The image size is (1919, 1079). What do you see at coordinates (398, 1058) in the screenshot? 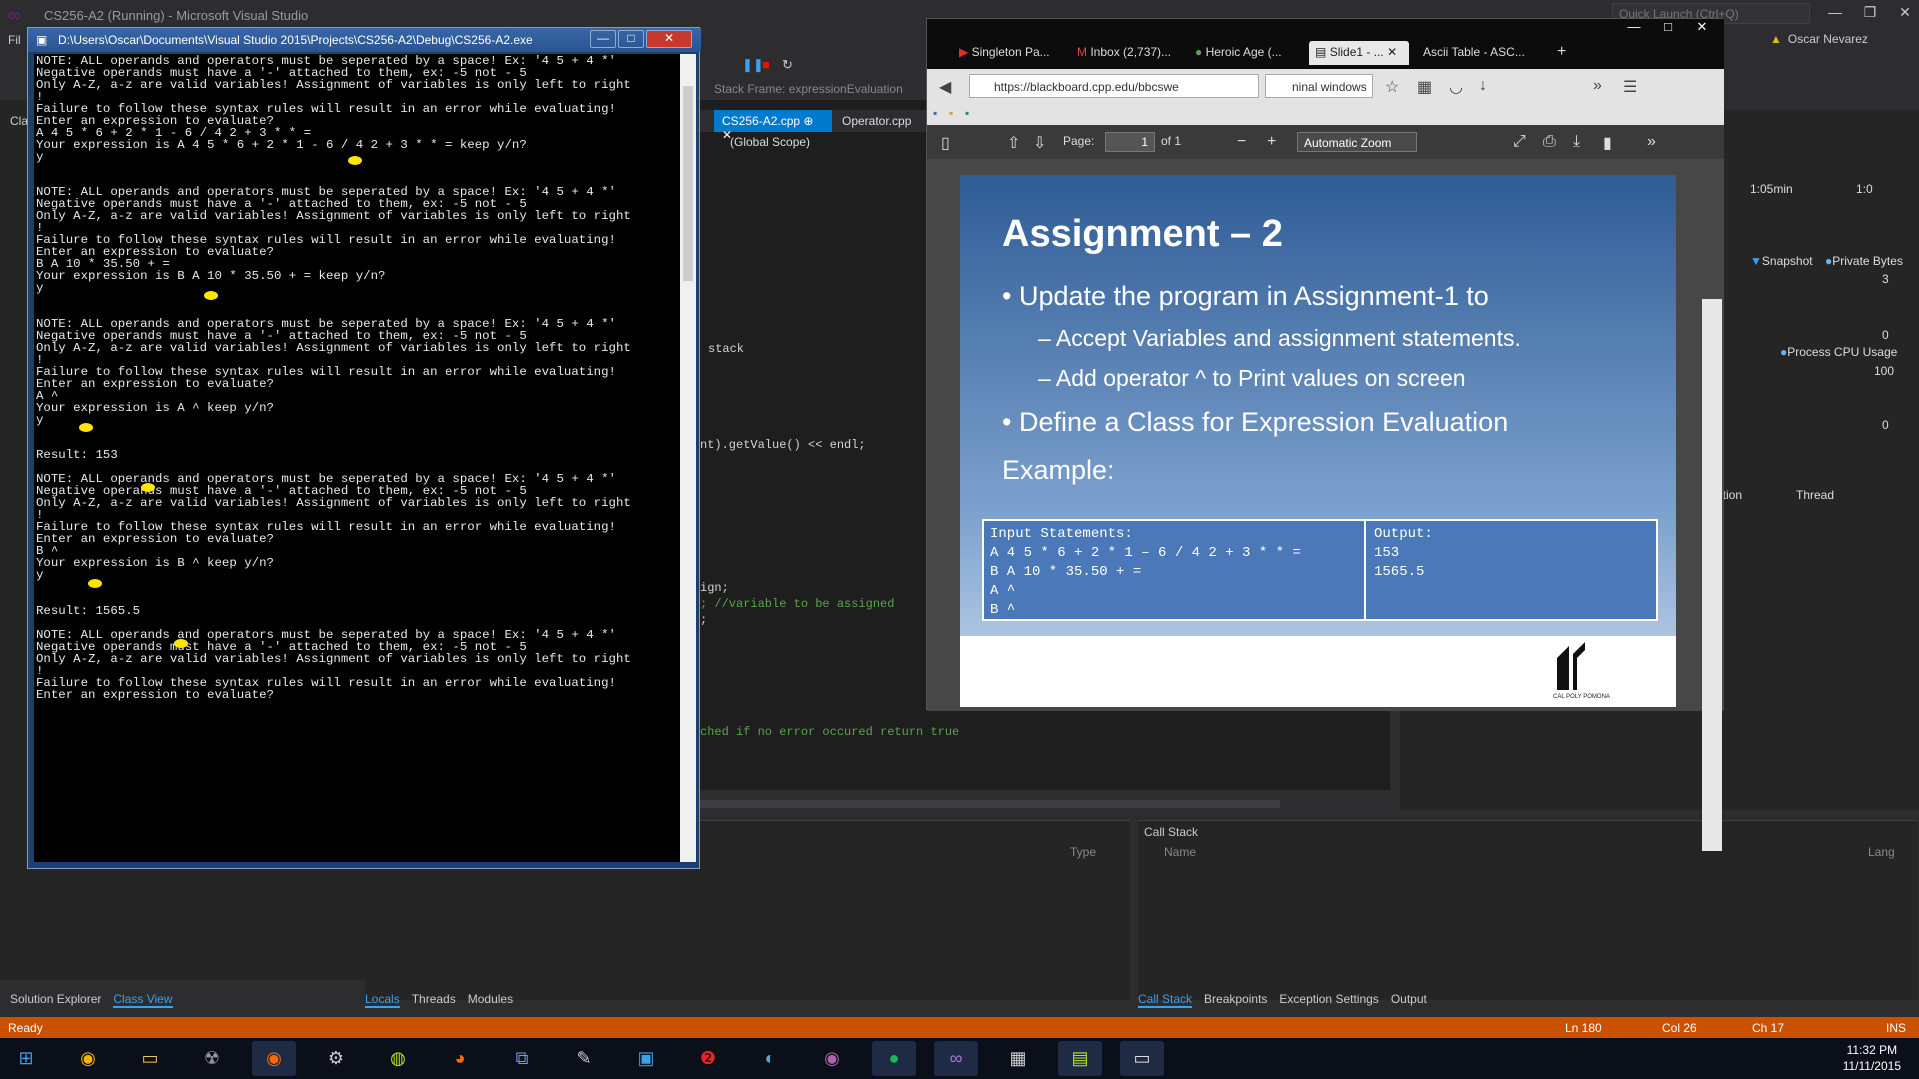
I see `app-icon: ◍` at bounding box center [398, 1058].